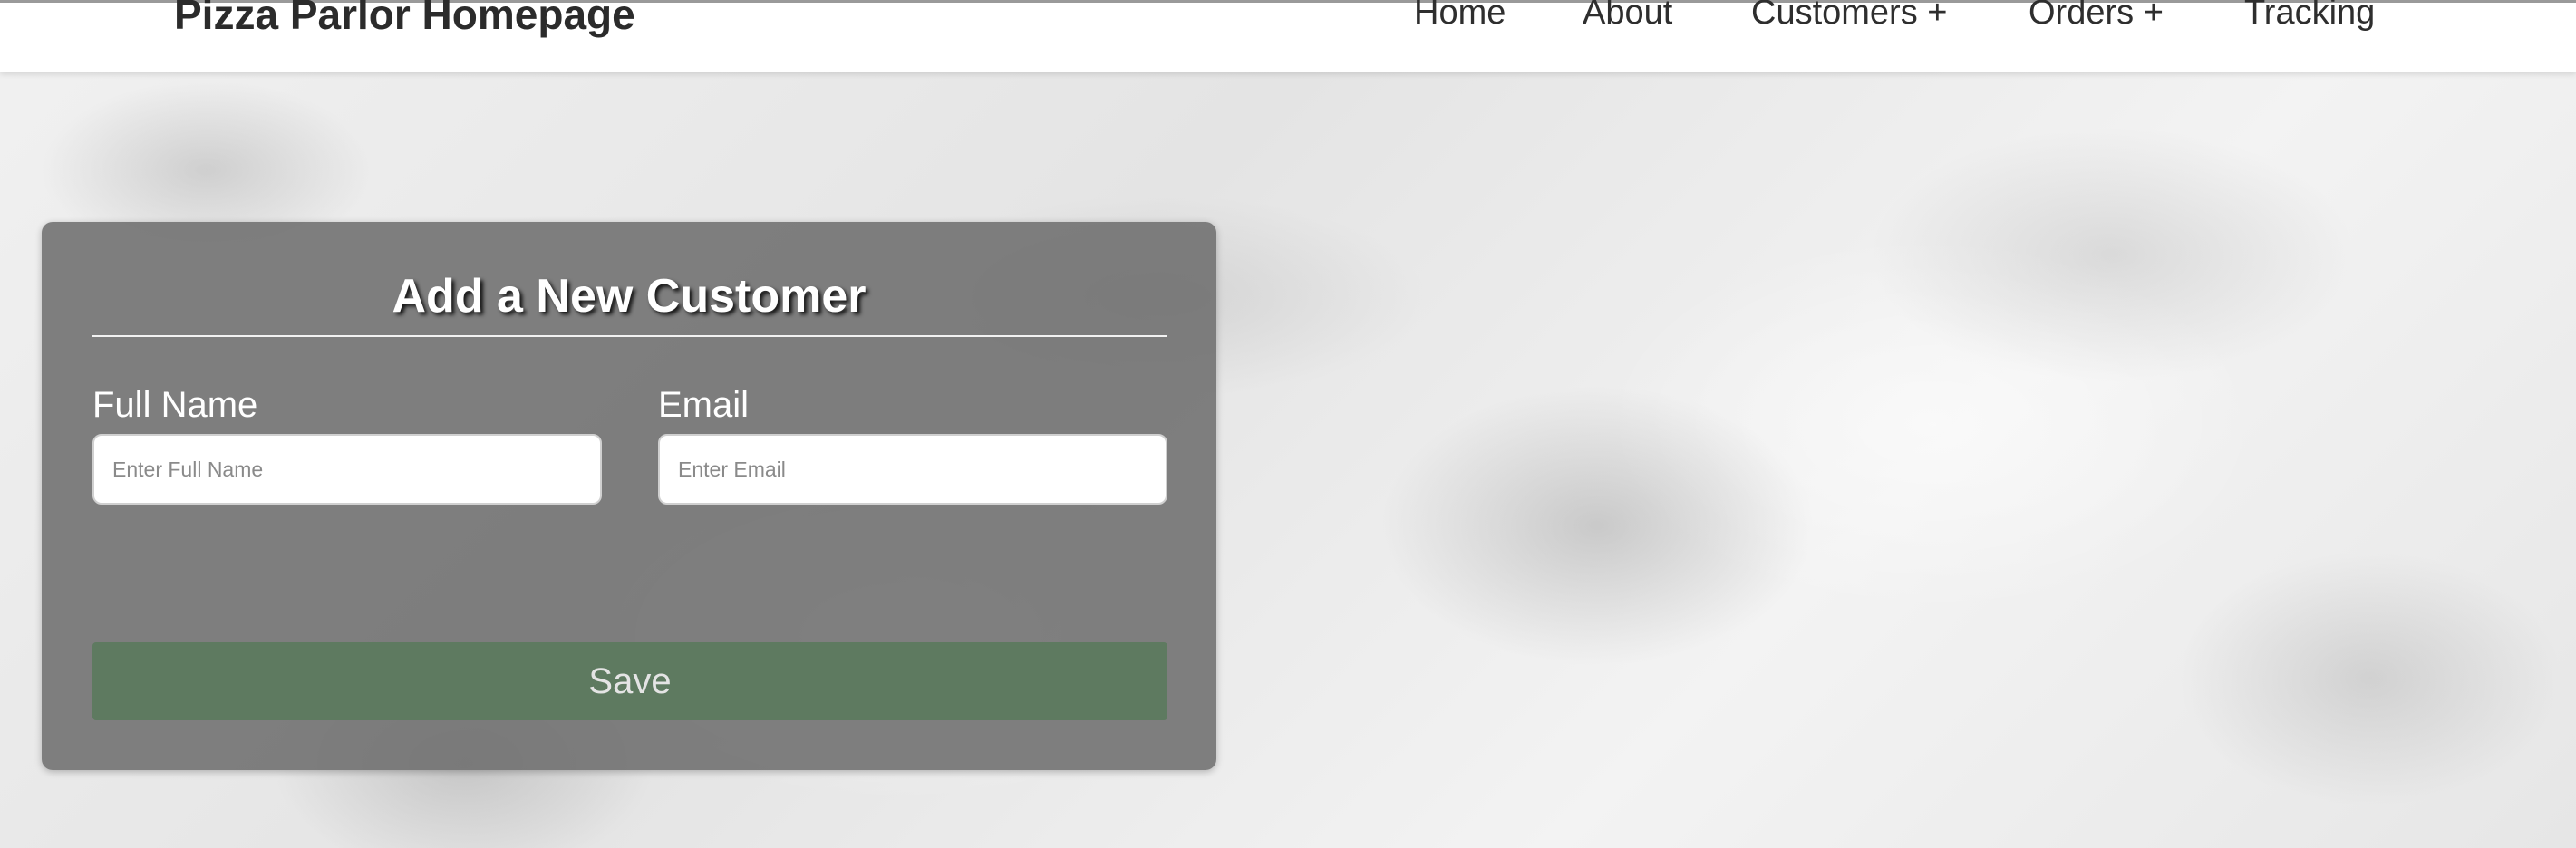 The width and height of the screenshot is (2576, 848). What do you see at coordinates (912, 470) in the screenshot?
I see `email-input` at bounding box center [912, 470].